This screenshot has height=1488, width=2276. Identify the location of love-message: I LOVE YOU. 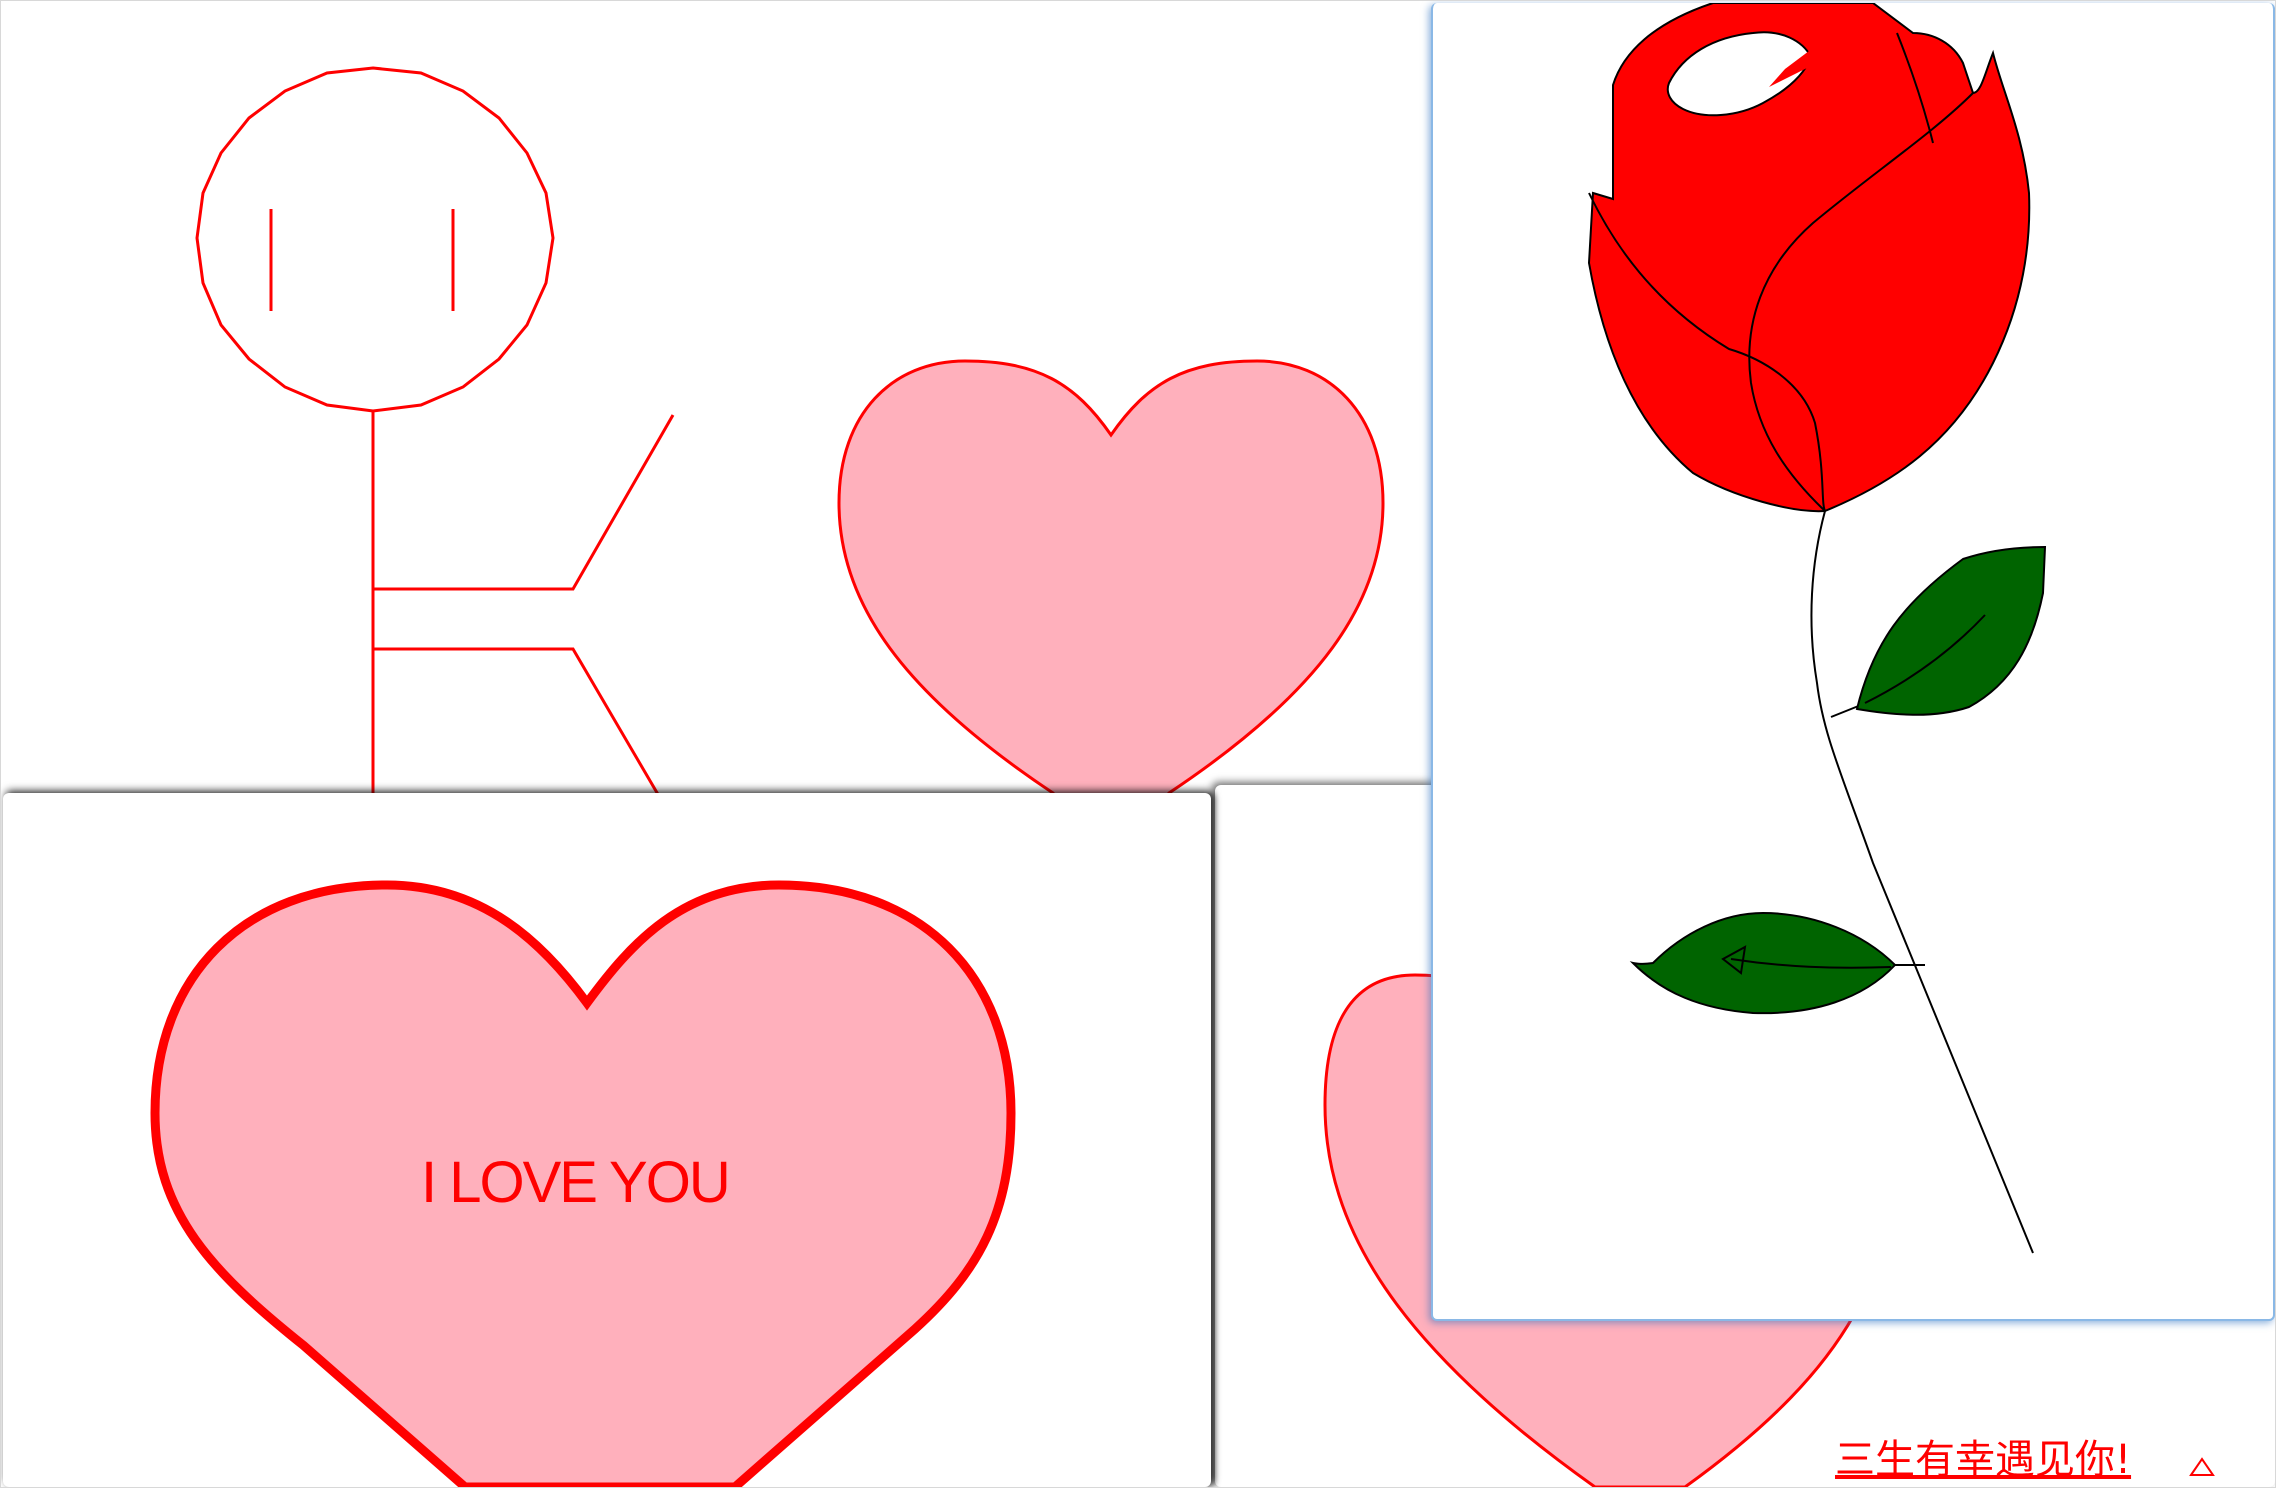
(576, 1182).